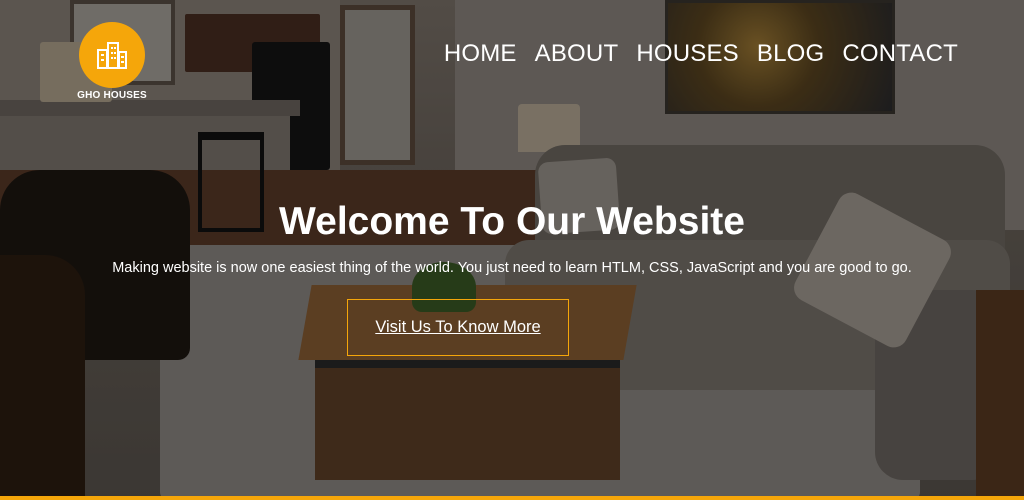 Image resolution: width=1024 pixels, height=500 pixels. What do you see at coordinates (480, 54) in the screenshot?
I see `nav-home: HOME` at bounding box center [480, 54].